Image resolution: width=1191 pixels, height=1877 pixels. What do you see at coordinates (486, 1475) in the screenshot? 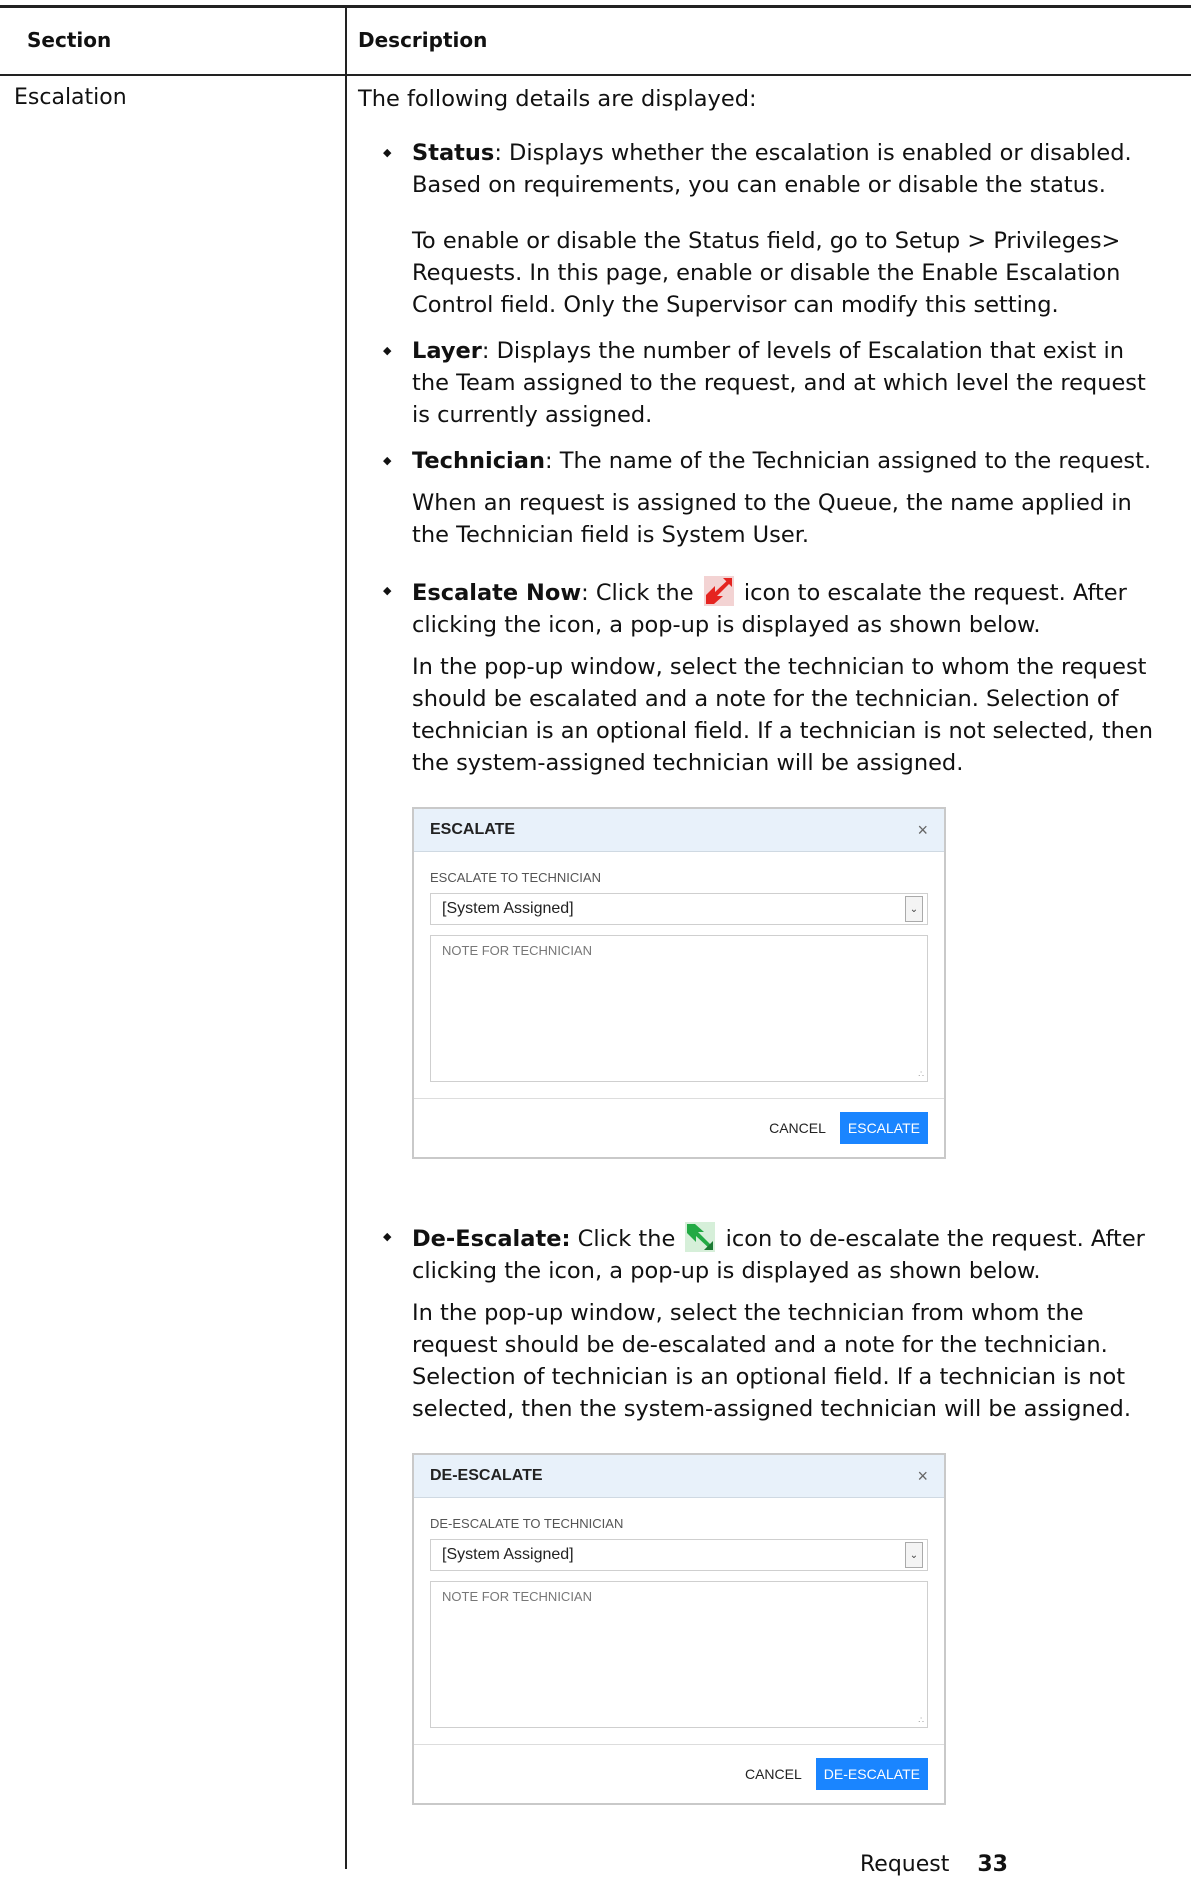
I see `dialog-title: DE-ESCALATE` at bounding box center [486, 1475].